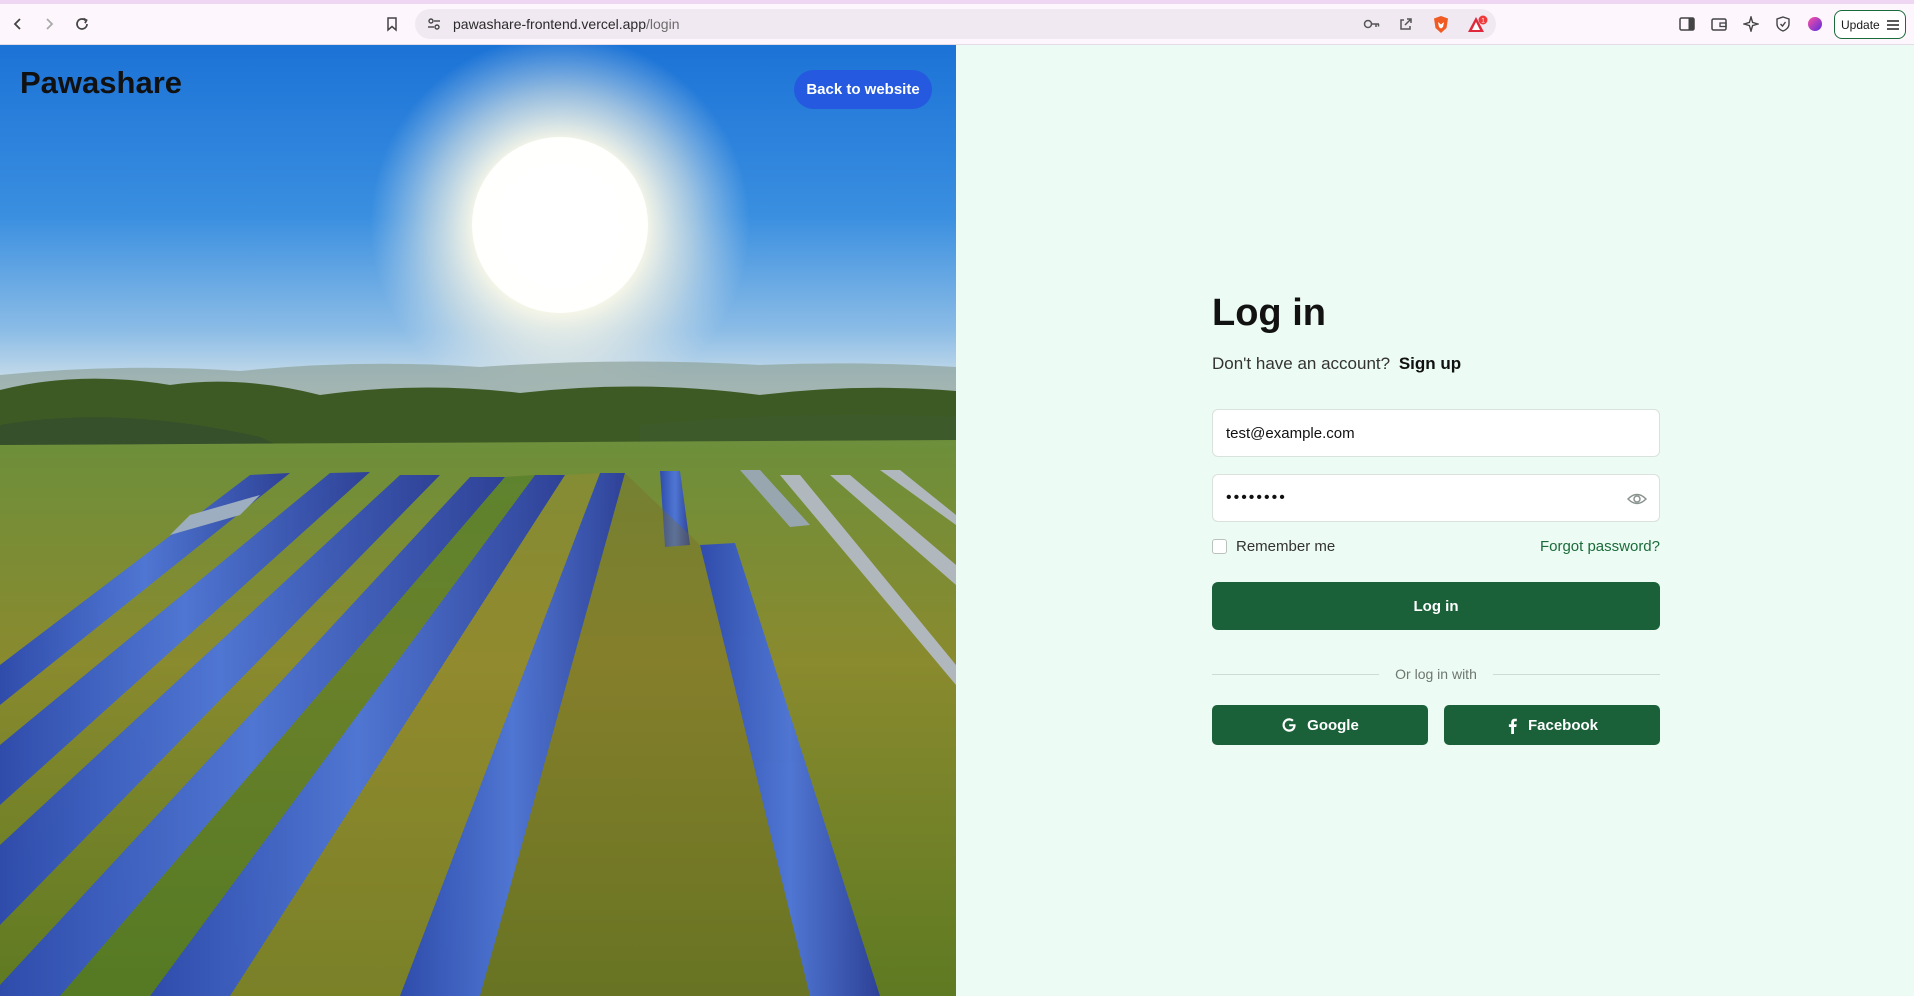 Image resolution: width=1914 pixels, height=996 pixels. What do you see at coordinates (1430, 363) in the screenshot?
I see `signup-link: Sign up` at bounding box center [1430, 363].